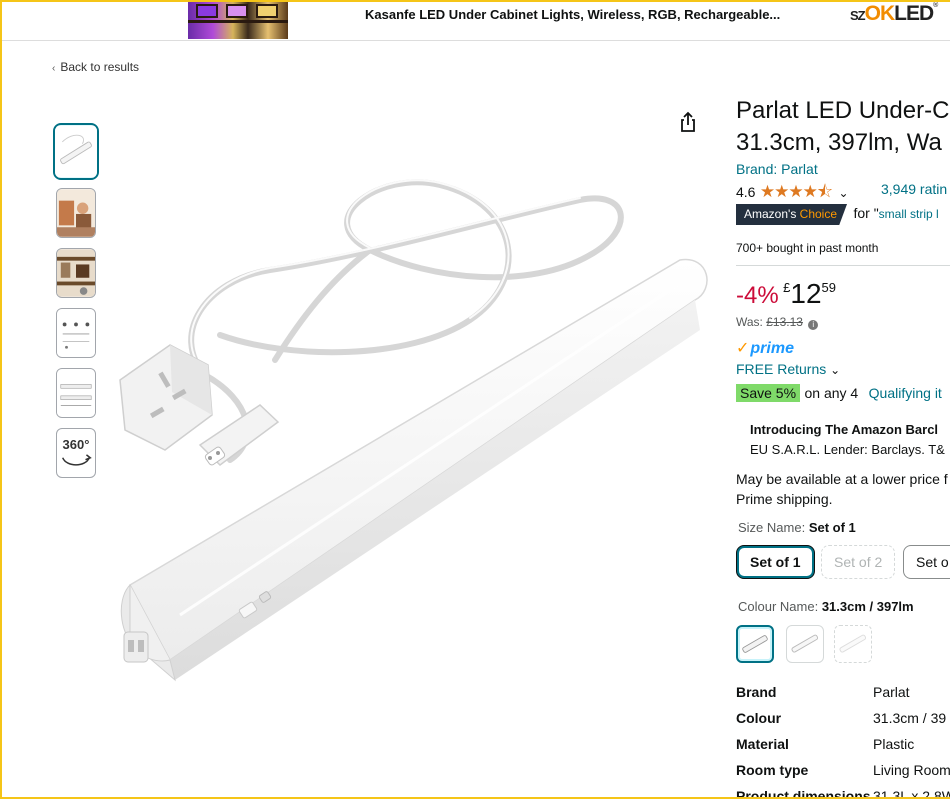  I want to click on prime-check-icon: ✓, so click(743, 348).